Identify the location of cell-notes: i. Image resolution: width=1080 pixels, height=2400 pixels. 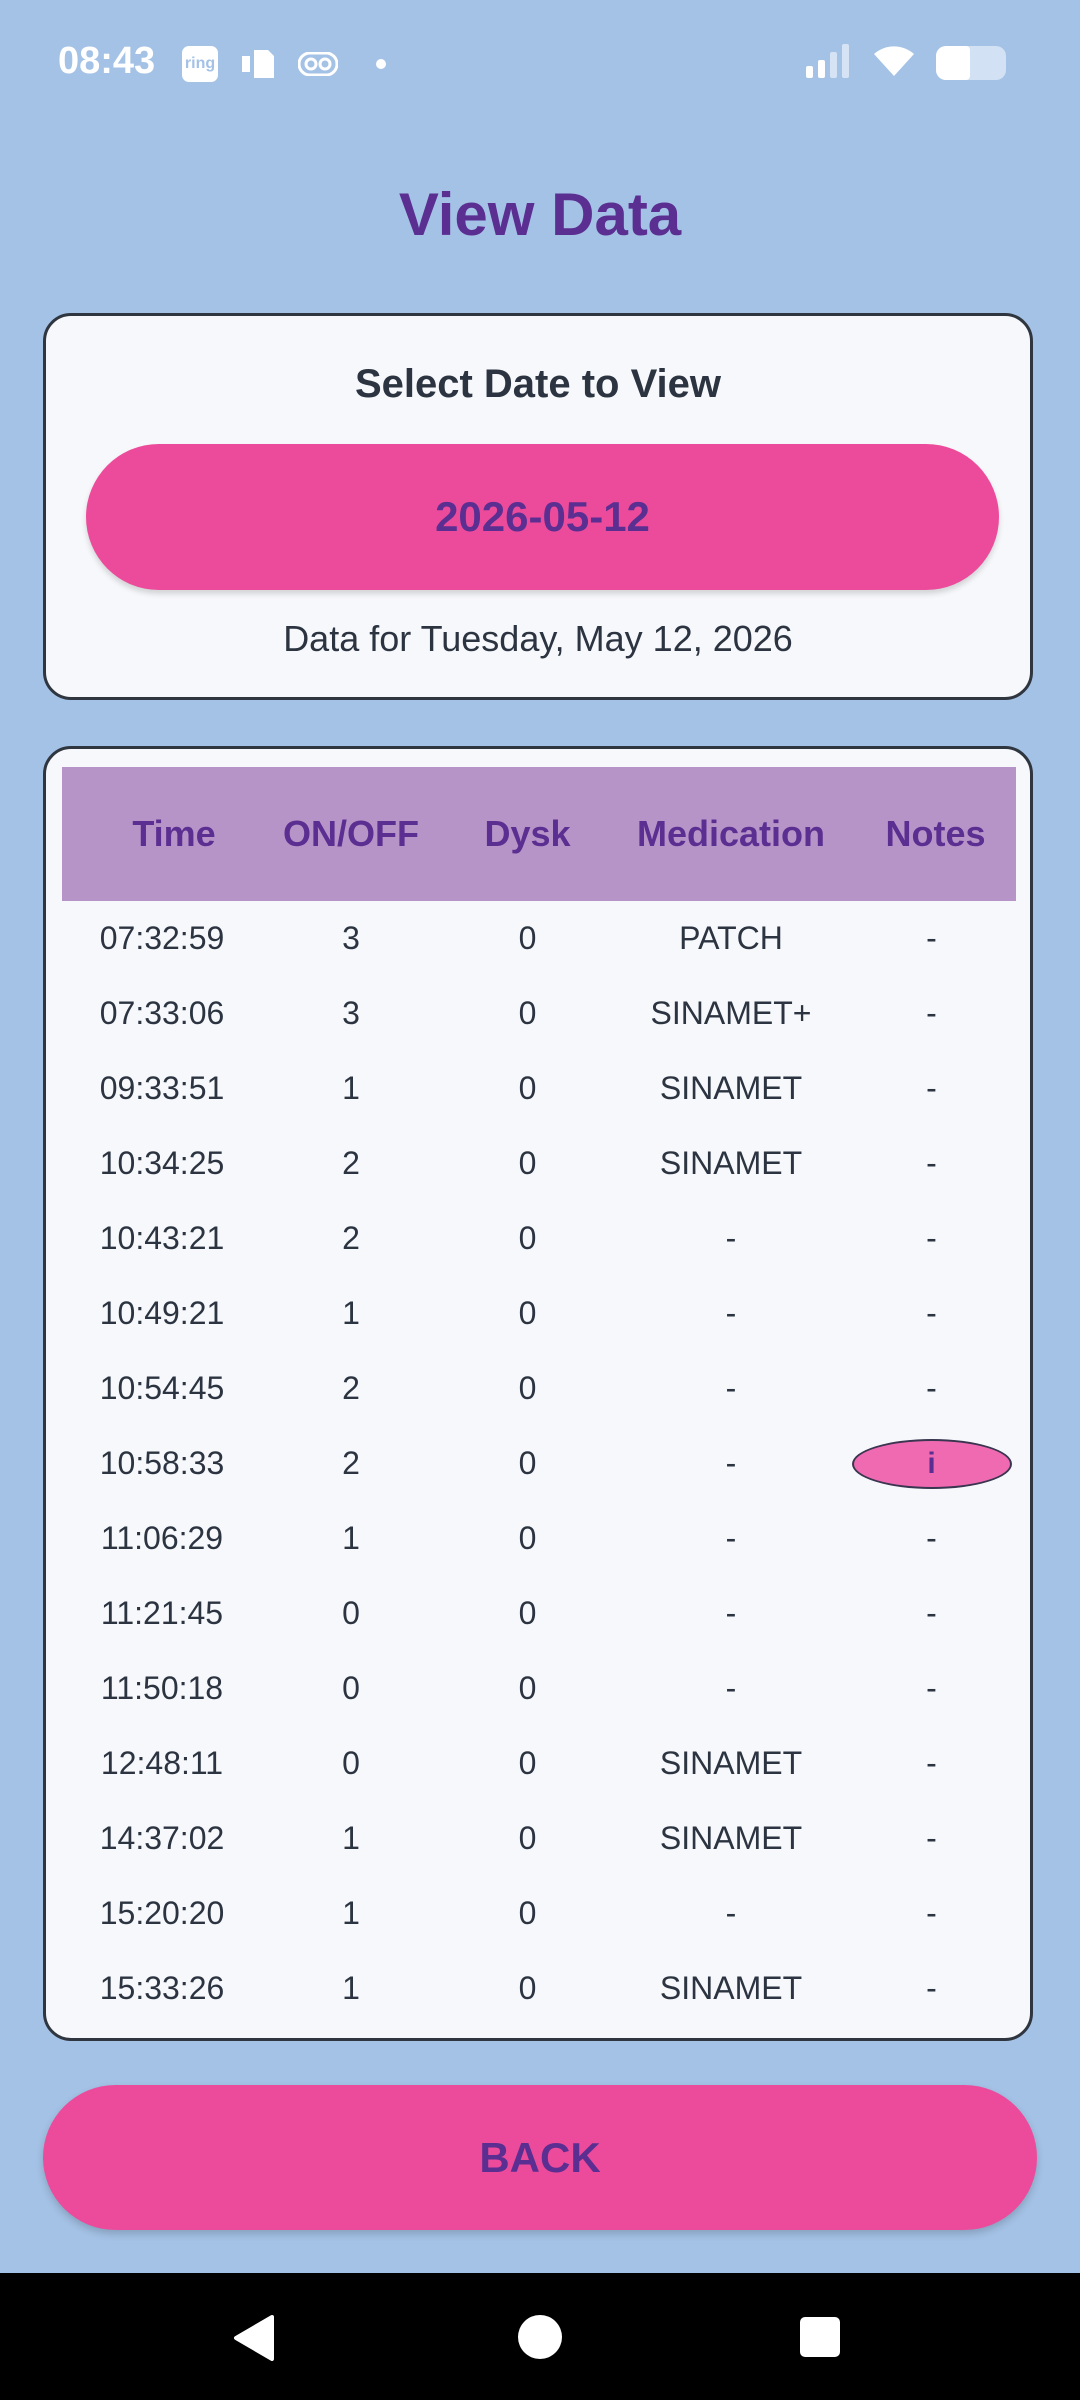
(931, 1463).